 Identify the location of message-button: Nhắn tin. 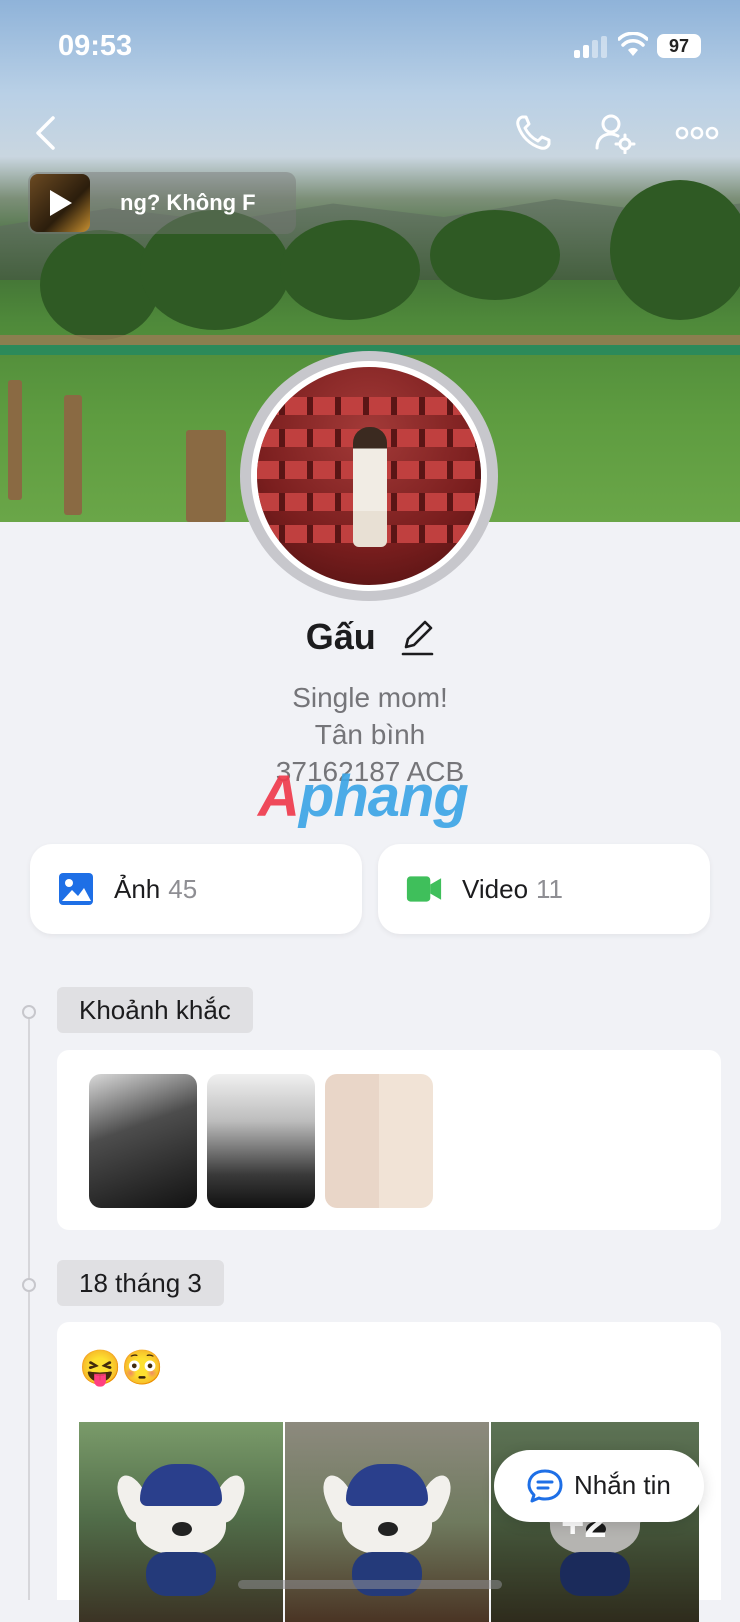
(599, 1486).